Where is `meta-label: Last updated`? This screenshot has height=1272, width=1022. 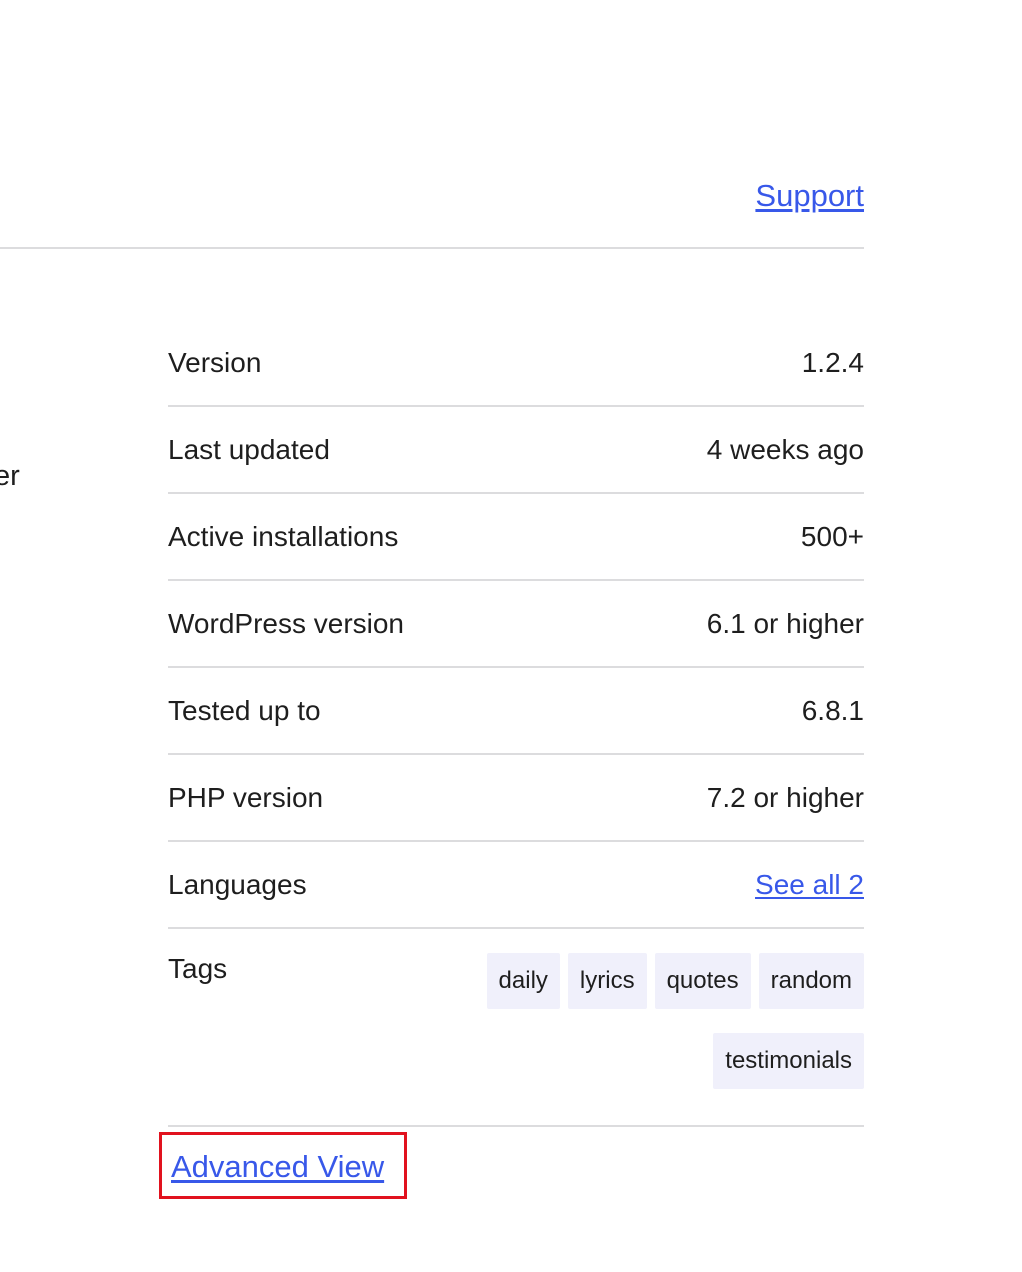
meta-label: Last updated is located at coordinates (249, 449).